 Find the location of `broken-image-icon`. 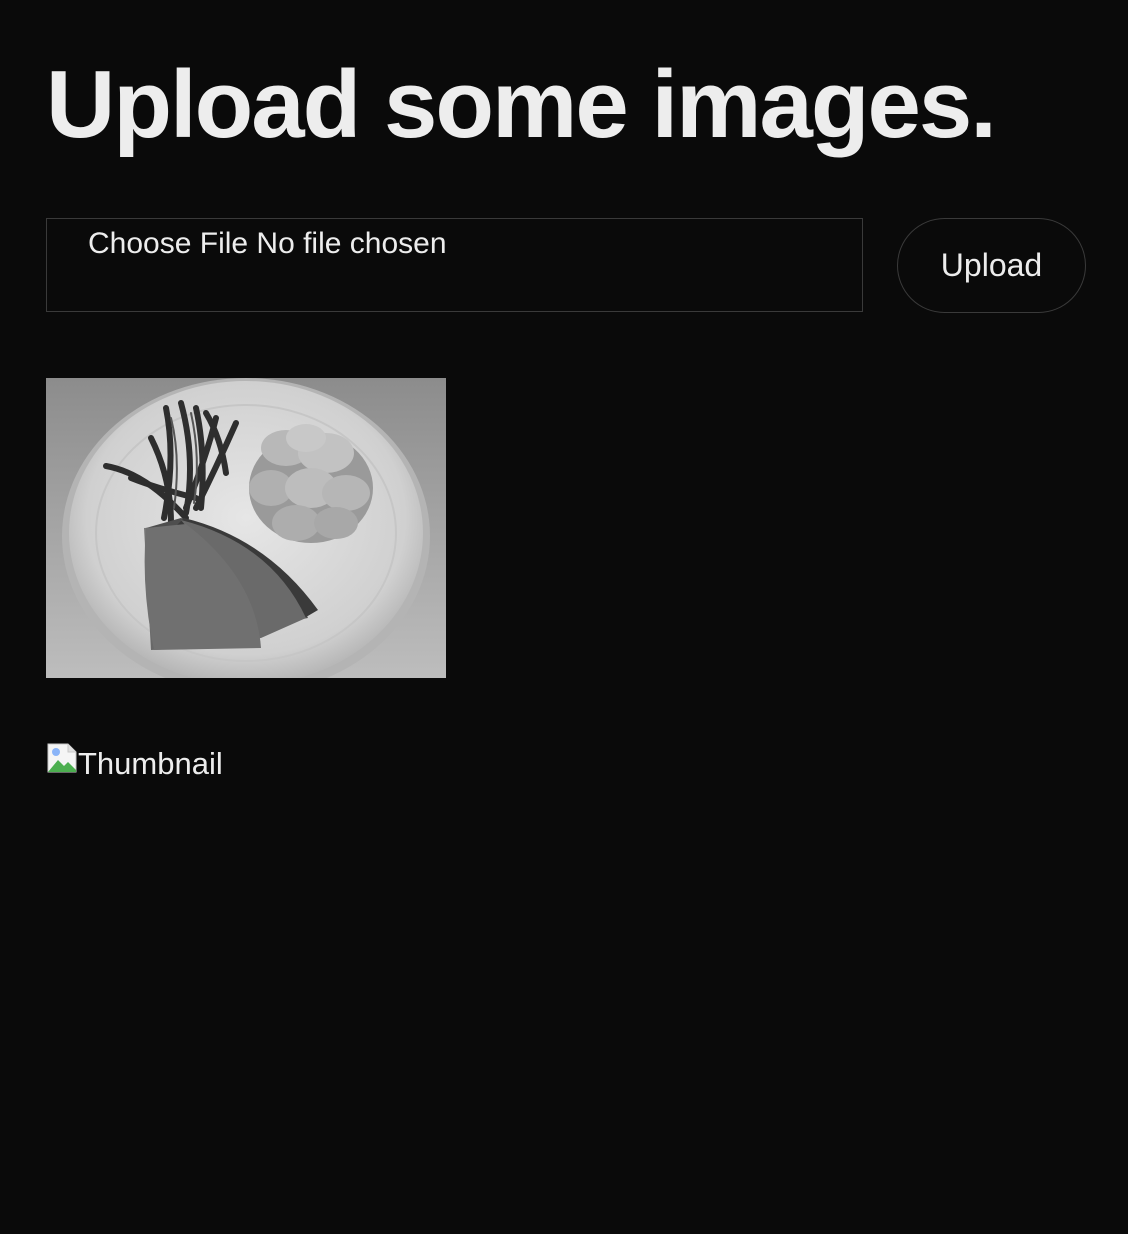

broken-image-icon is located at coordinates (62, 758).